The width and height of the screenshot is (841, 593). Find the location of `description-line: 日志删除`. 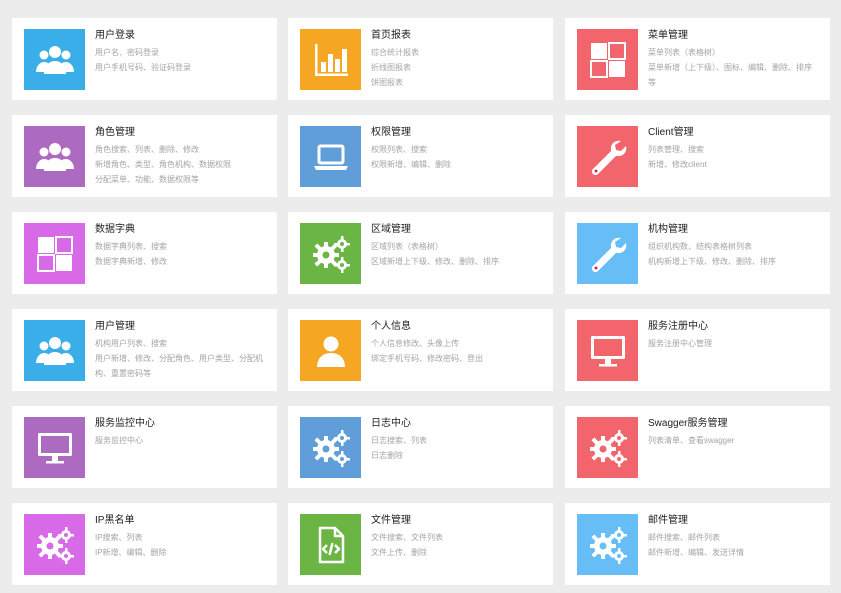

description-line: 日志删除 is located at coordinates (387, 455).